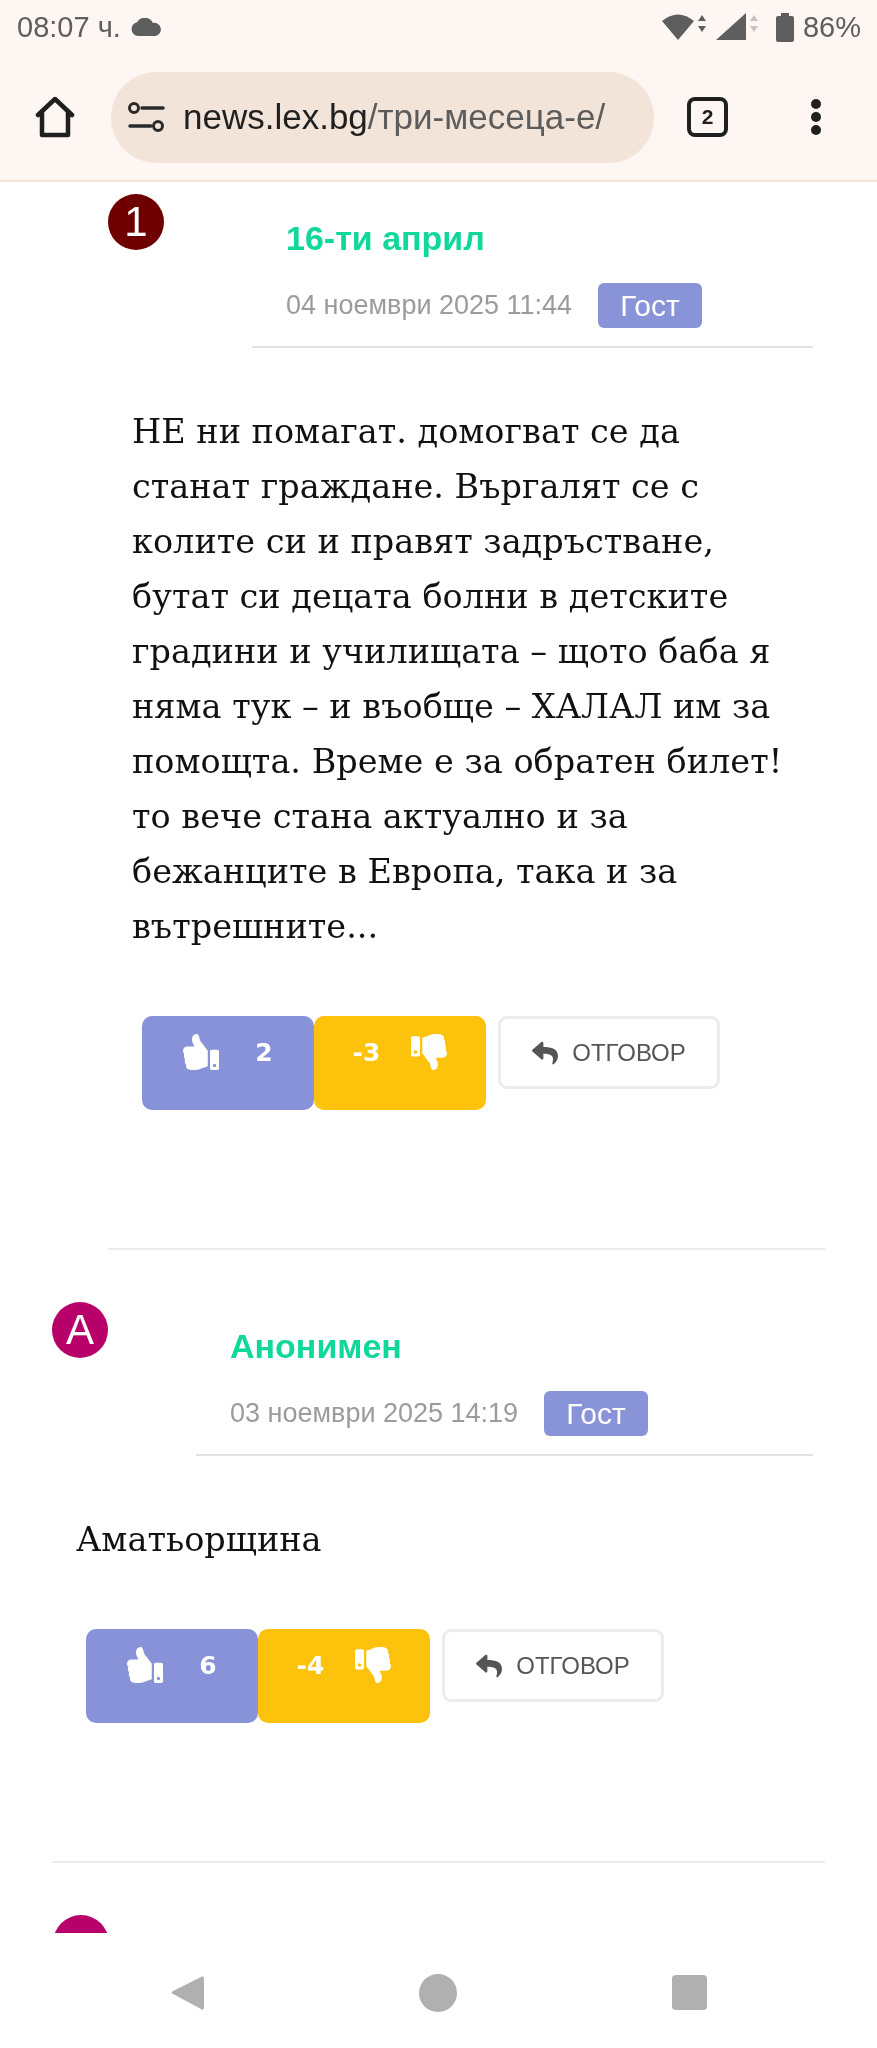 This screenshot has width=877, height=2048. Describe the element at coordinates (146, 117) in the screenshot. I see `sliders-icon` at that location.